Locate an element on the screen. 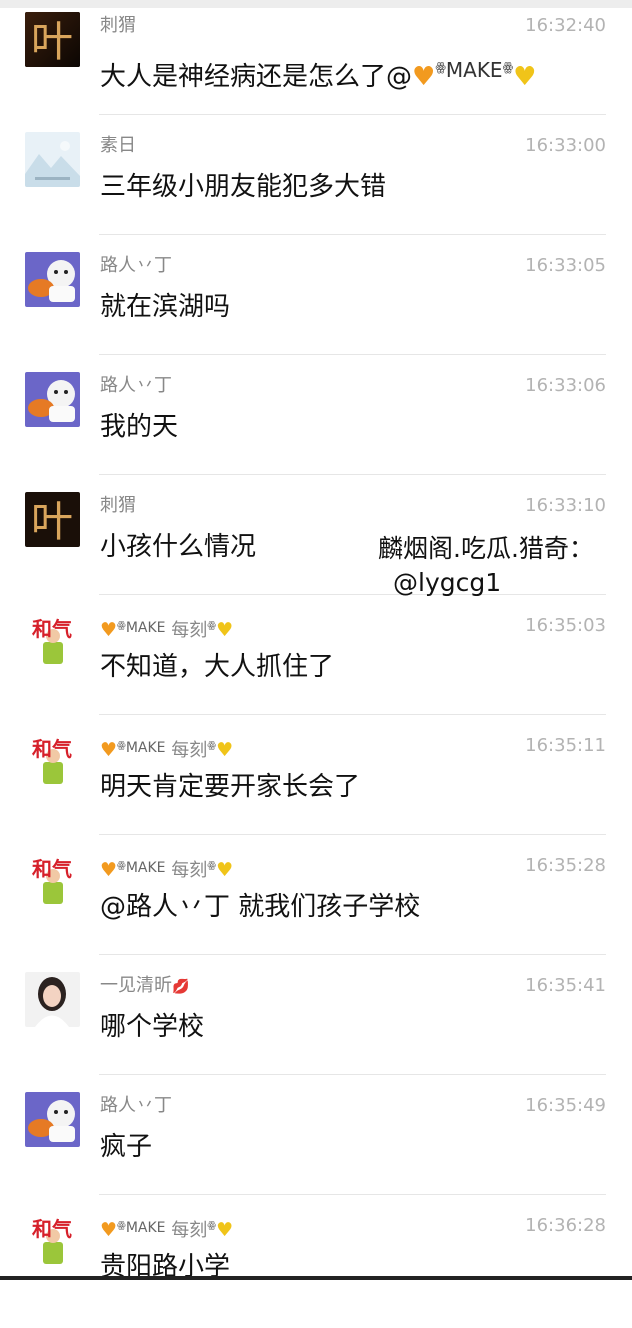 This screenshot has width=632, height=1328. watermark-line-1: 麟烟阁.吃瓜.猎奇： is located at coordinates (486, 548).